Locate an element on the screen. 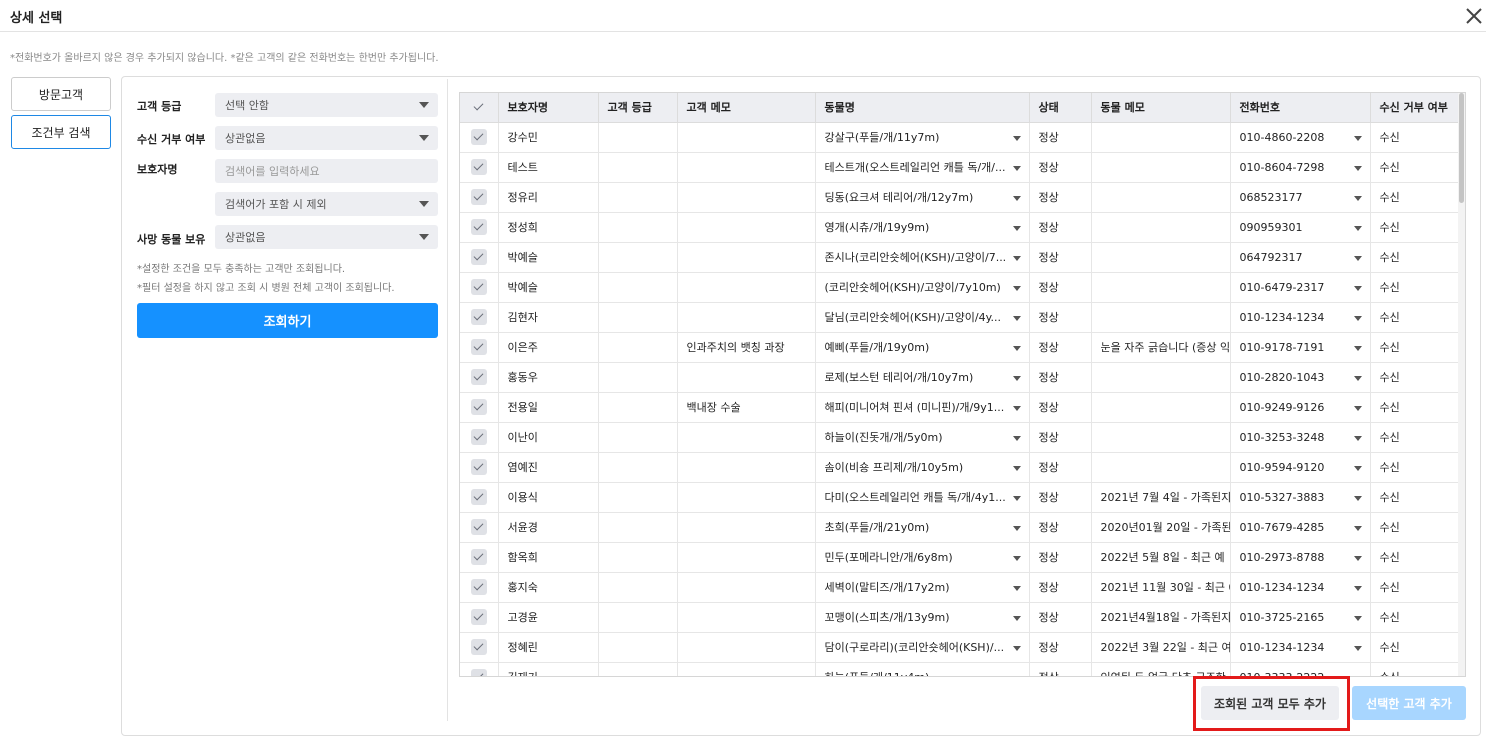  table-row: 이난이 하늘이(진돗개/개/5y0m) 정상 010-3253-3248 수신 is located at coordinates (960, 437).